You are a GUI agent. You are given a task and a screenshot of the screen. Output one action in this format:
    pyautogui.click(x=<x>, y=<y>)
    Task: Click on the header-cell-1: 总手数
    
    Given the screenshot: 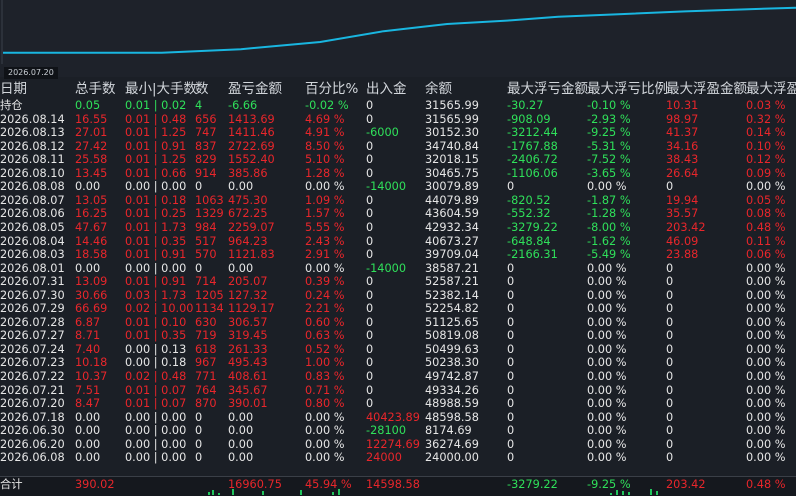 What is the action you would take?
    pyautogui.click(x=95, y=89)
    